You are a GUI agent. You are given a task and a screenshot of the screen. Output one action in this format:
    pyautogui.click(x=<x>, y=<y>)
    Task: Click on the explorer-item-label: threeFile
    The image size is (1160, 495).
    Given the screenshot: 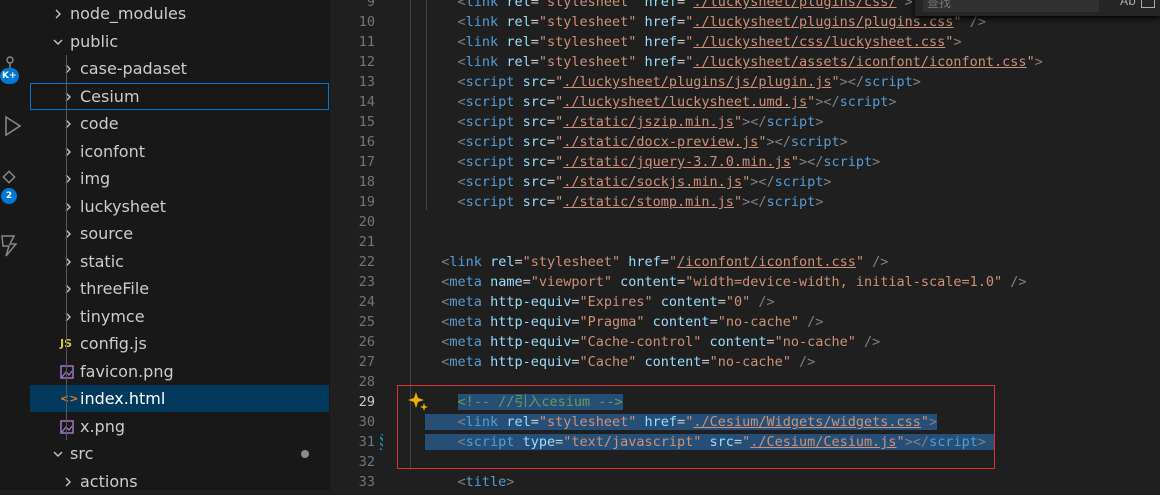 What is the action you would take?
    pyautogui.click(x=115, y=288)
    